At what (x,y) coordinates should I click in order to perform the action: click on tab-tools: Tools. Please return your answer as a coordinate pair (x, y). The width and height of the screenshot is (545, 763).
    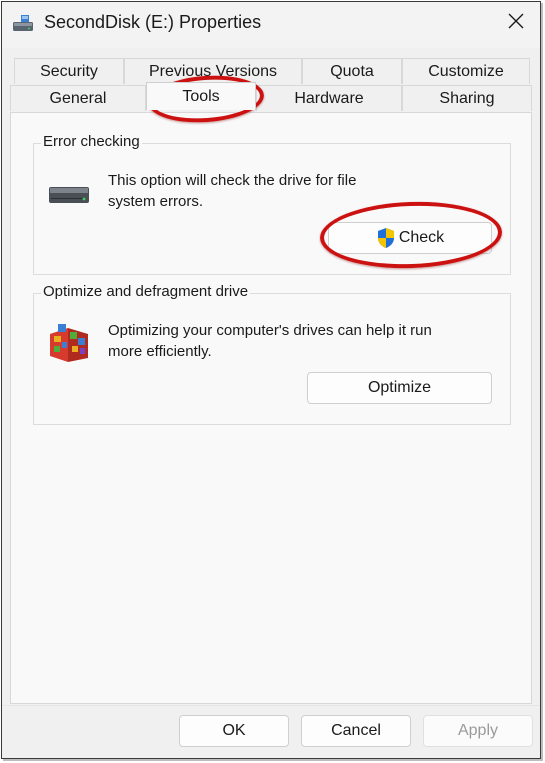
    Looking at the image, I should click on (201, 96).